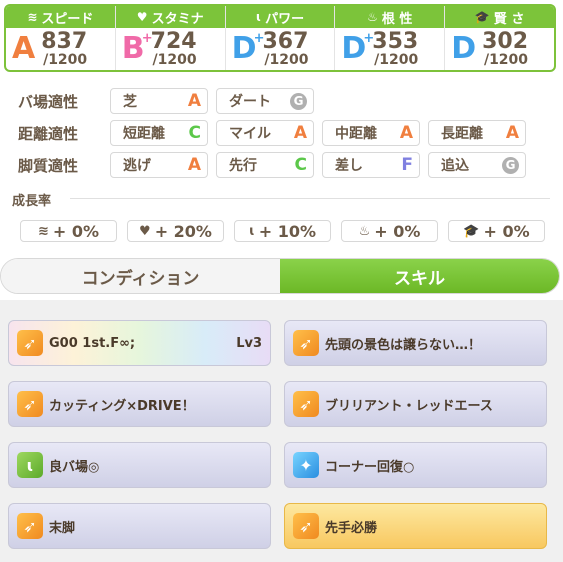 The width and height of the screenshot is (563, 562). What do you see at coordinates (250, 134) in the screenshot?
I see `aptitude-name: マイル` at bounding box center [250, 134].